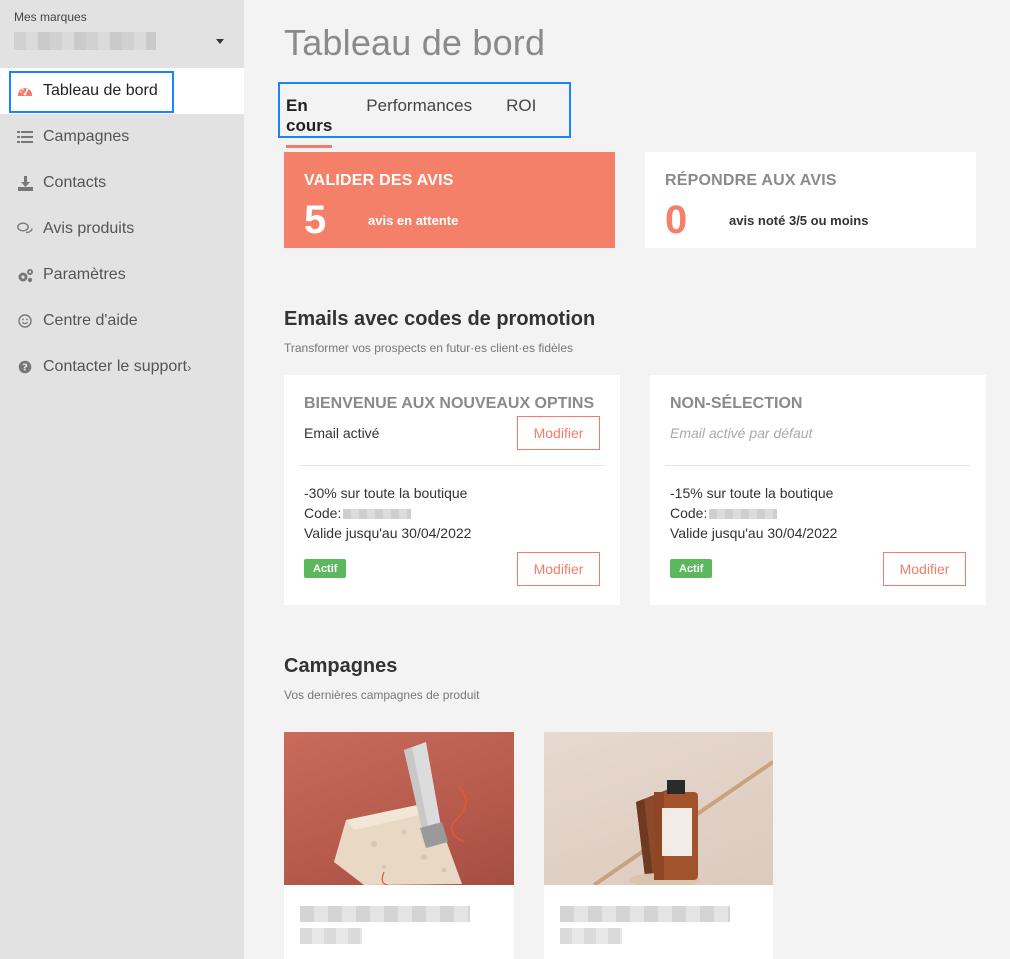 The height and width of the screenshot is (959, 1010). Describe the element at coordinates (558, 433) in the screenshot. I see `modify-email-button: Modifier` at that location.